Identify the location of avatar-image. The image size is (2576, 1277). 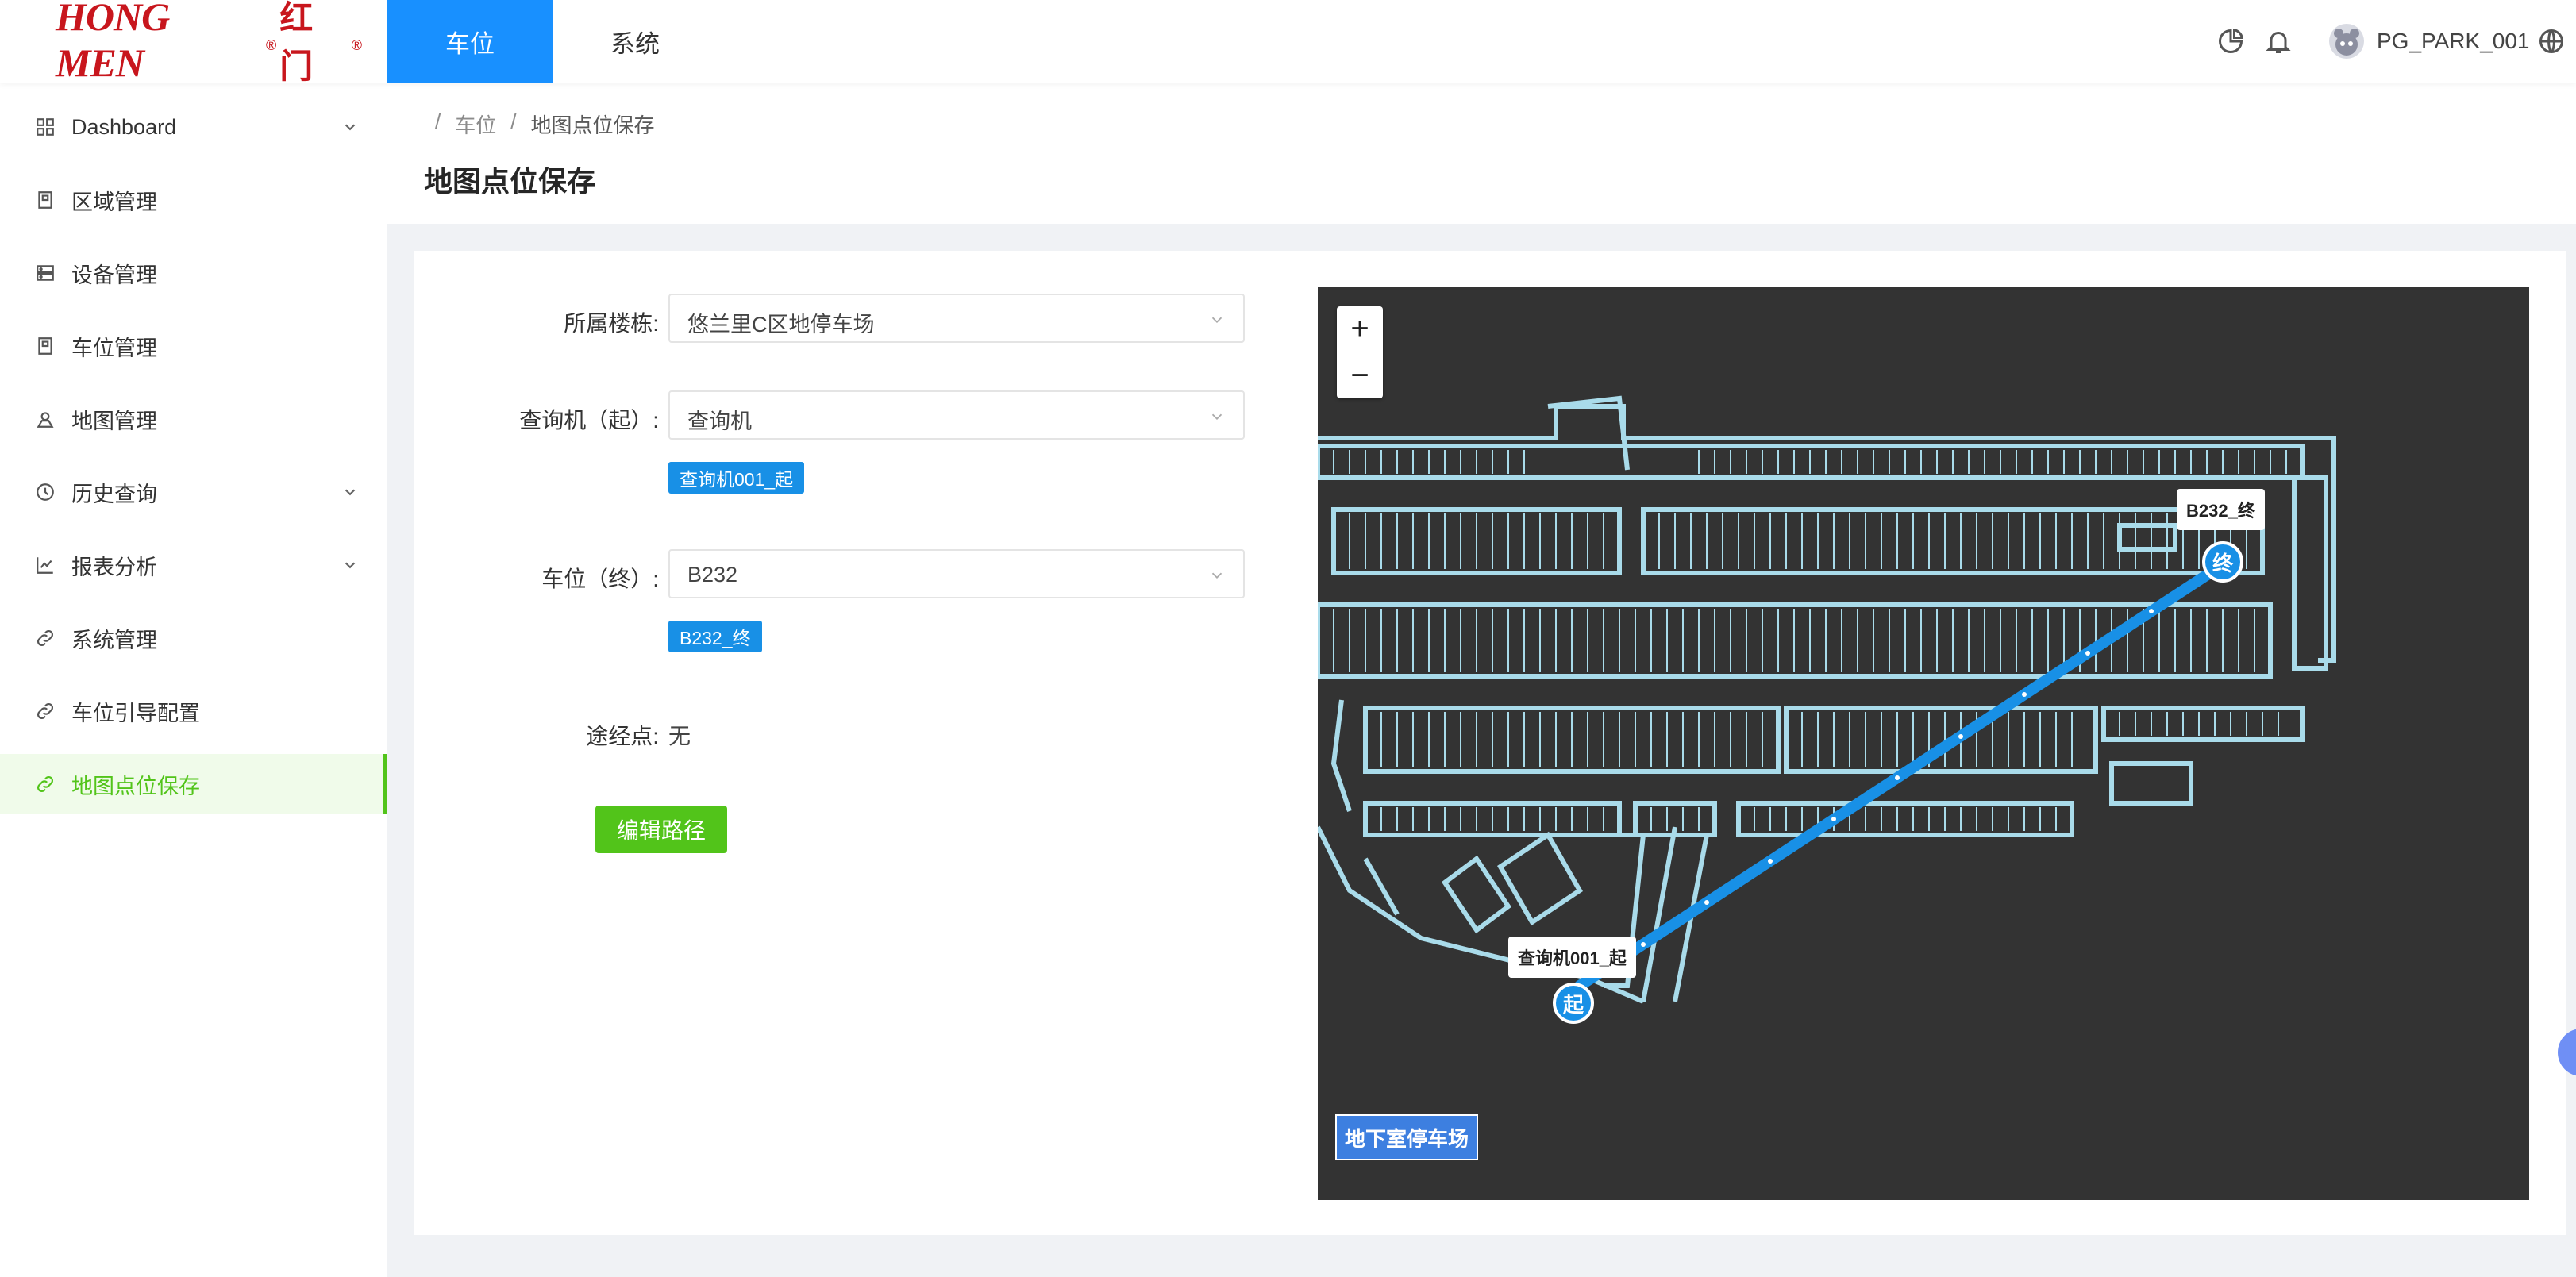
(2346, 42).